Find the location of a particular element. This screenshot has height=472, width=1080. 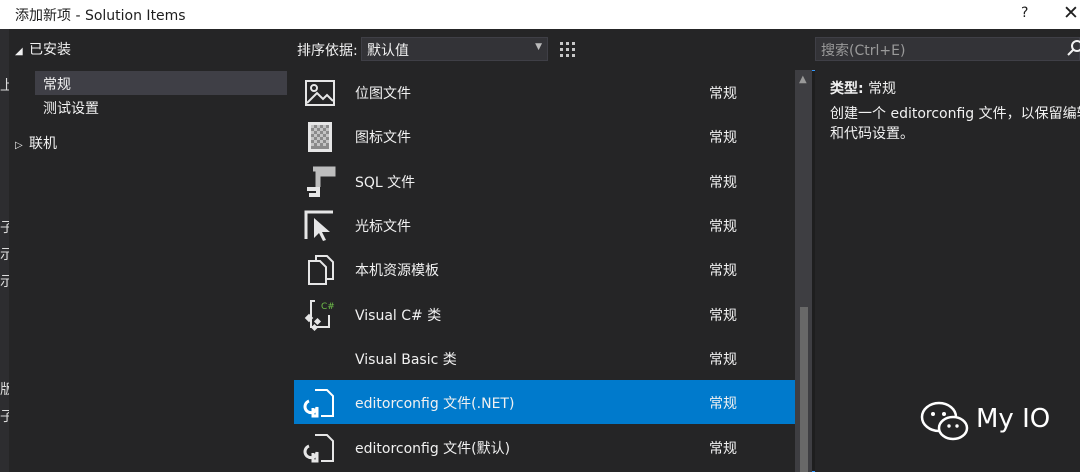

list-item: Visual Basic 类 常规 is located at coordinates (544, 358).